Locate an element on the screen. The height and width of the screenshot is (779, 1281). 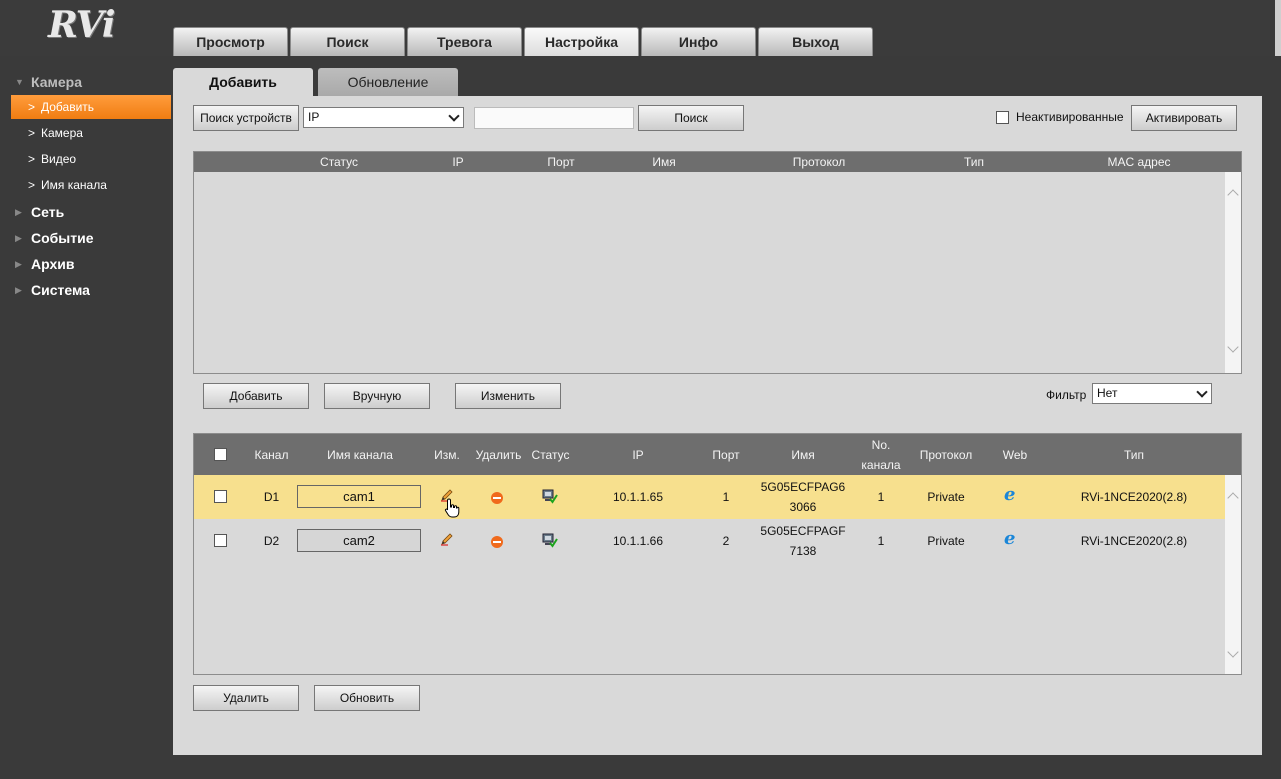
inactive-label: Неактивированные is located at coordinates (1070, 117).